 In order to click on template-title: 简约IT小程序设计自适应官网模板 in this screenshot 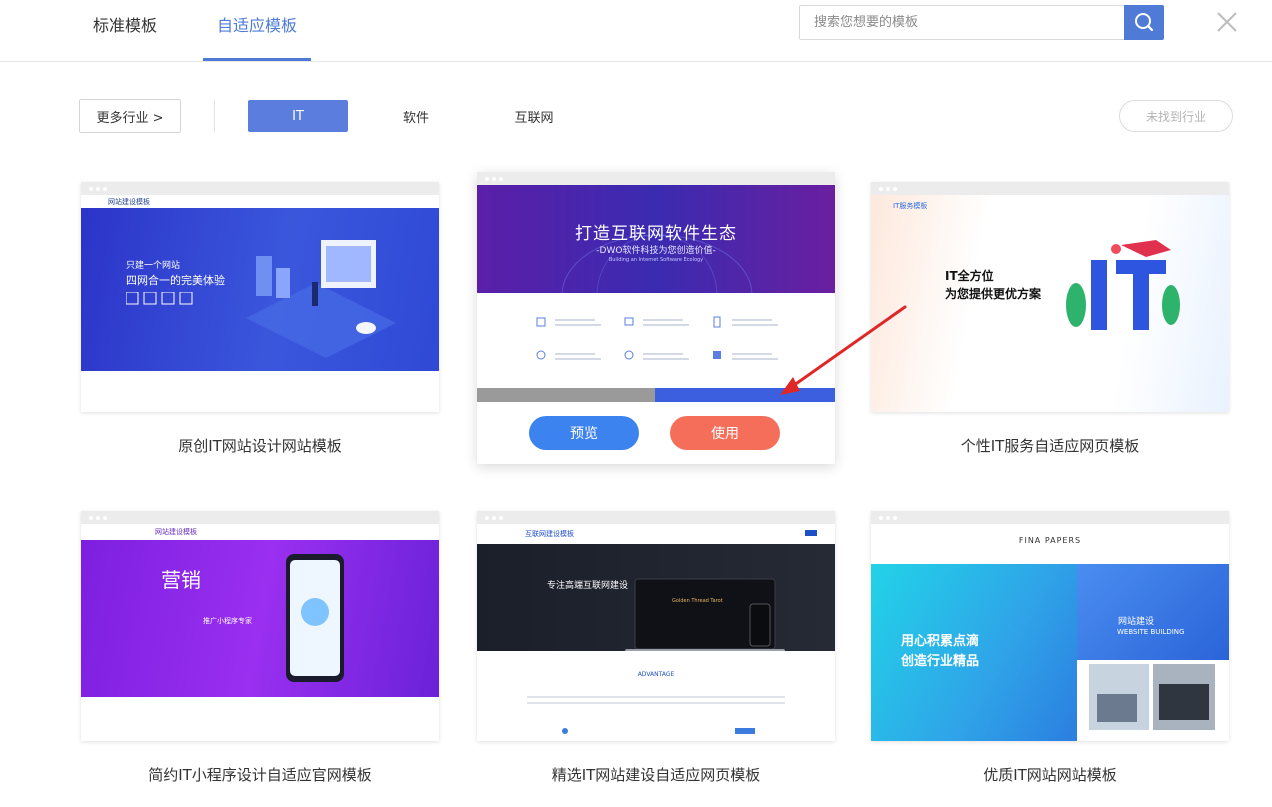, I will do `click(260, 774)`.